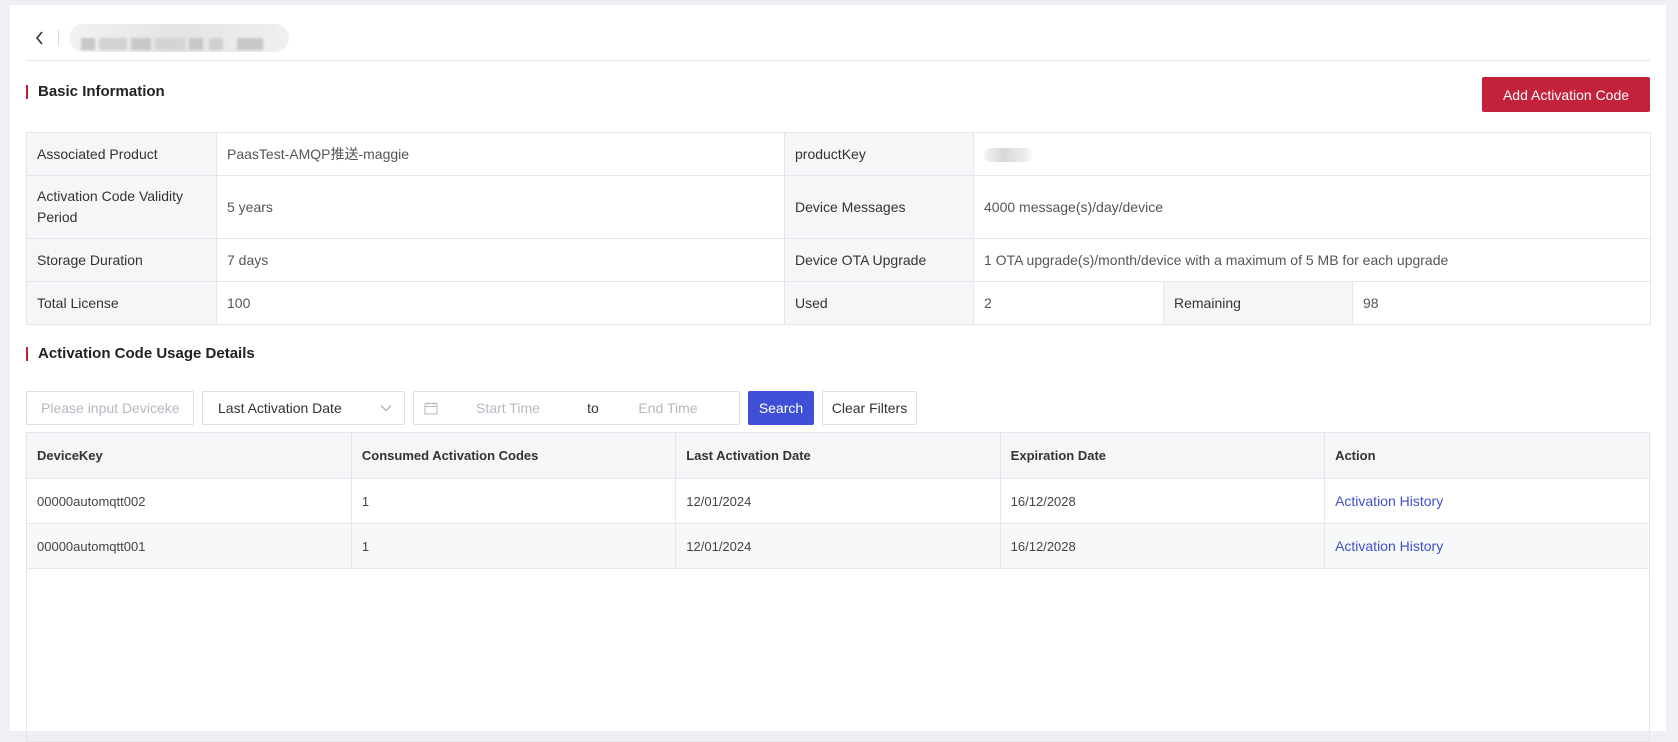 Image resolution: width=1678 pixels, height=742 pixels. I want to click on ota-upgrade-label: Device OTA Upgrade, so click(879, 260).